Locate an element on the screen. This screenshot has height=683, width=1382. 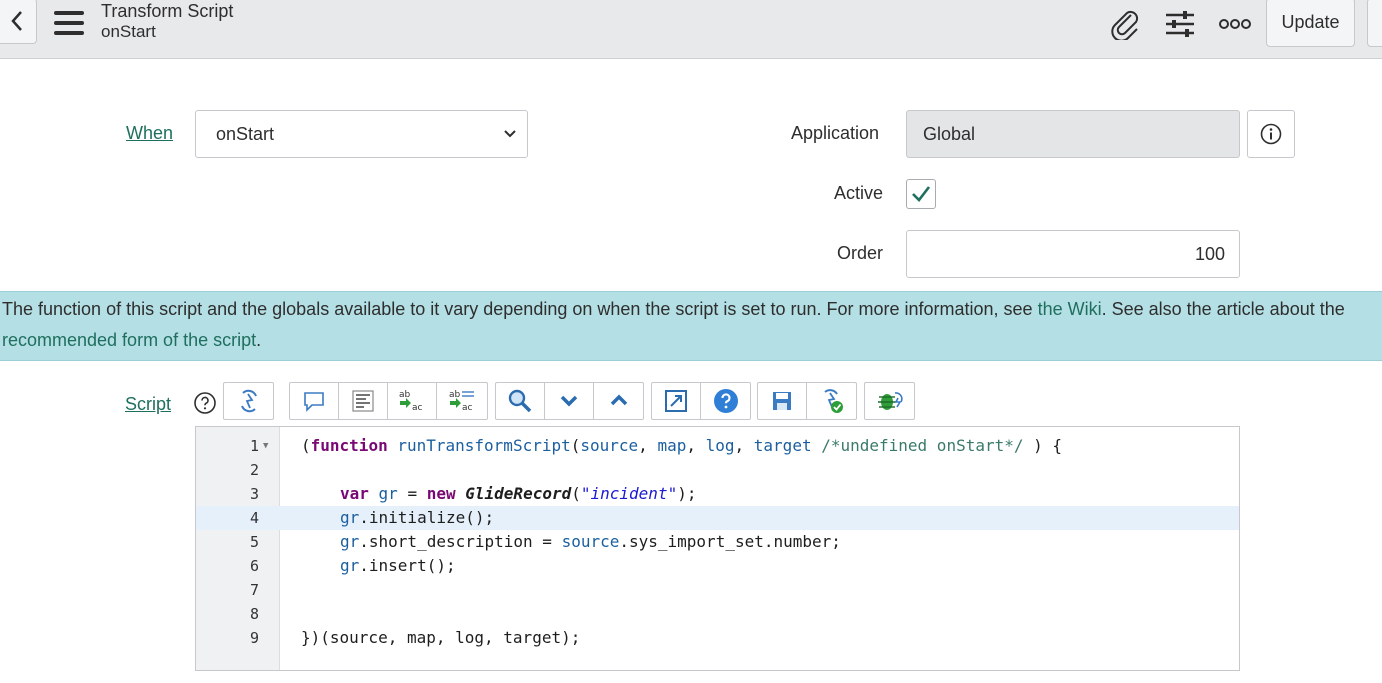
toggle-syntax-button is located at coordinates (248, 401).